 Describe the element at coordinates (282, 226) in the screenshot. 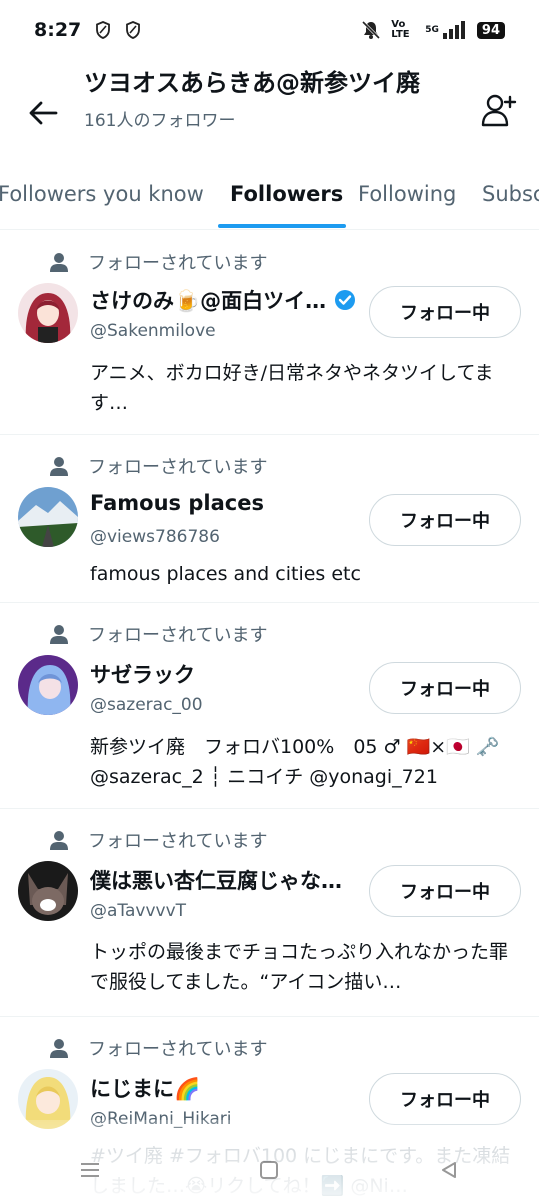

I see `tab-active-indicator` at that location.